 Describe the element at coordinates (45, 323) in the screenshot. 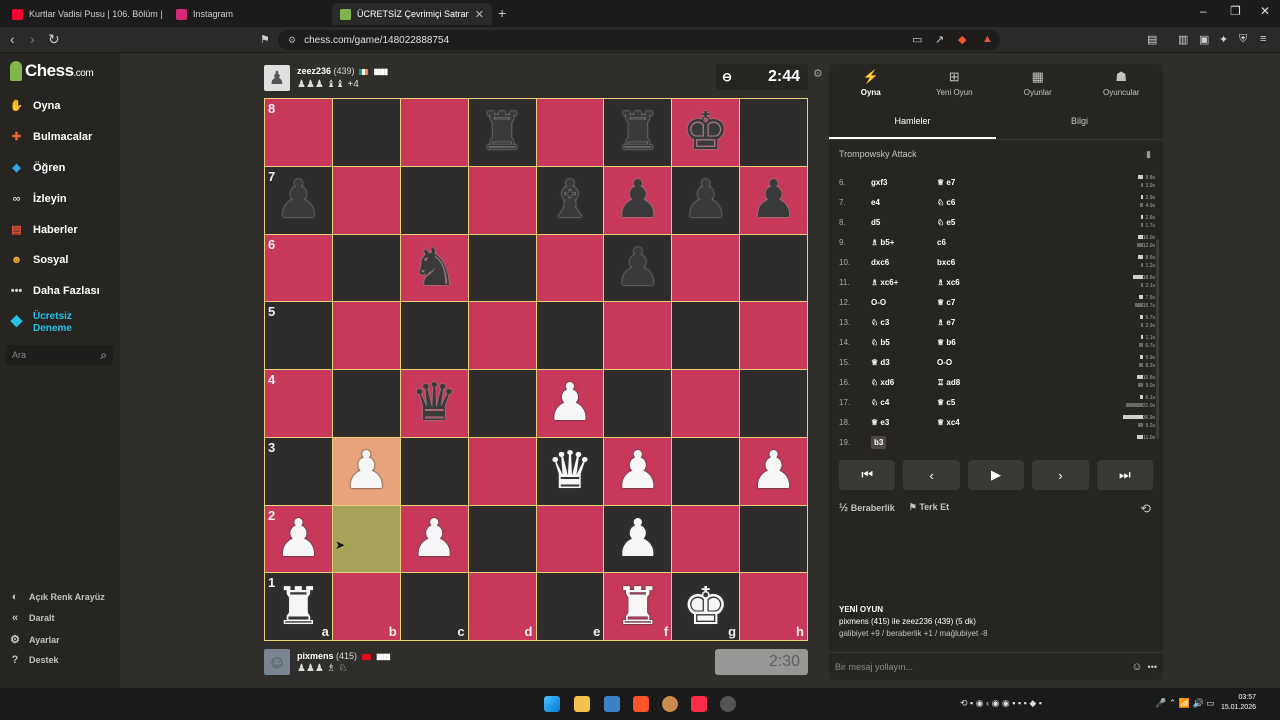

I see `sidebar-item-trial: ◆ Ücretsiz Deneme` at that location.